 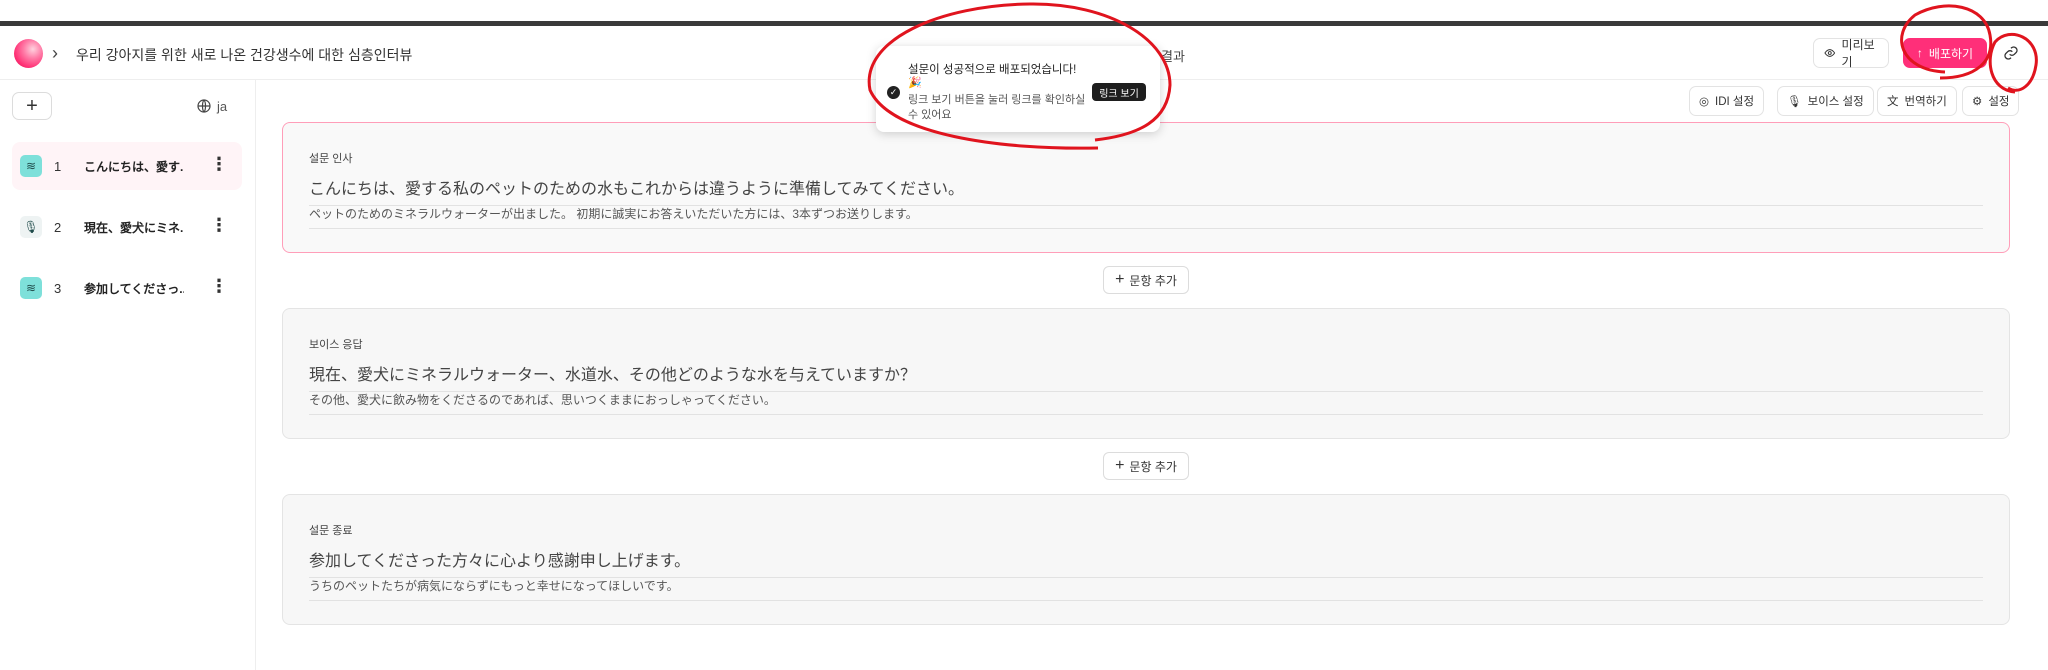 I want to click on preview-button: 미리보기, so click(x=1851, y=53).